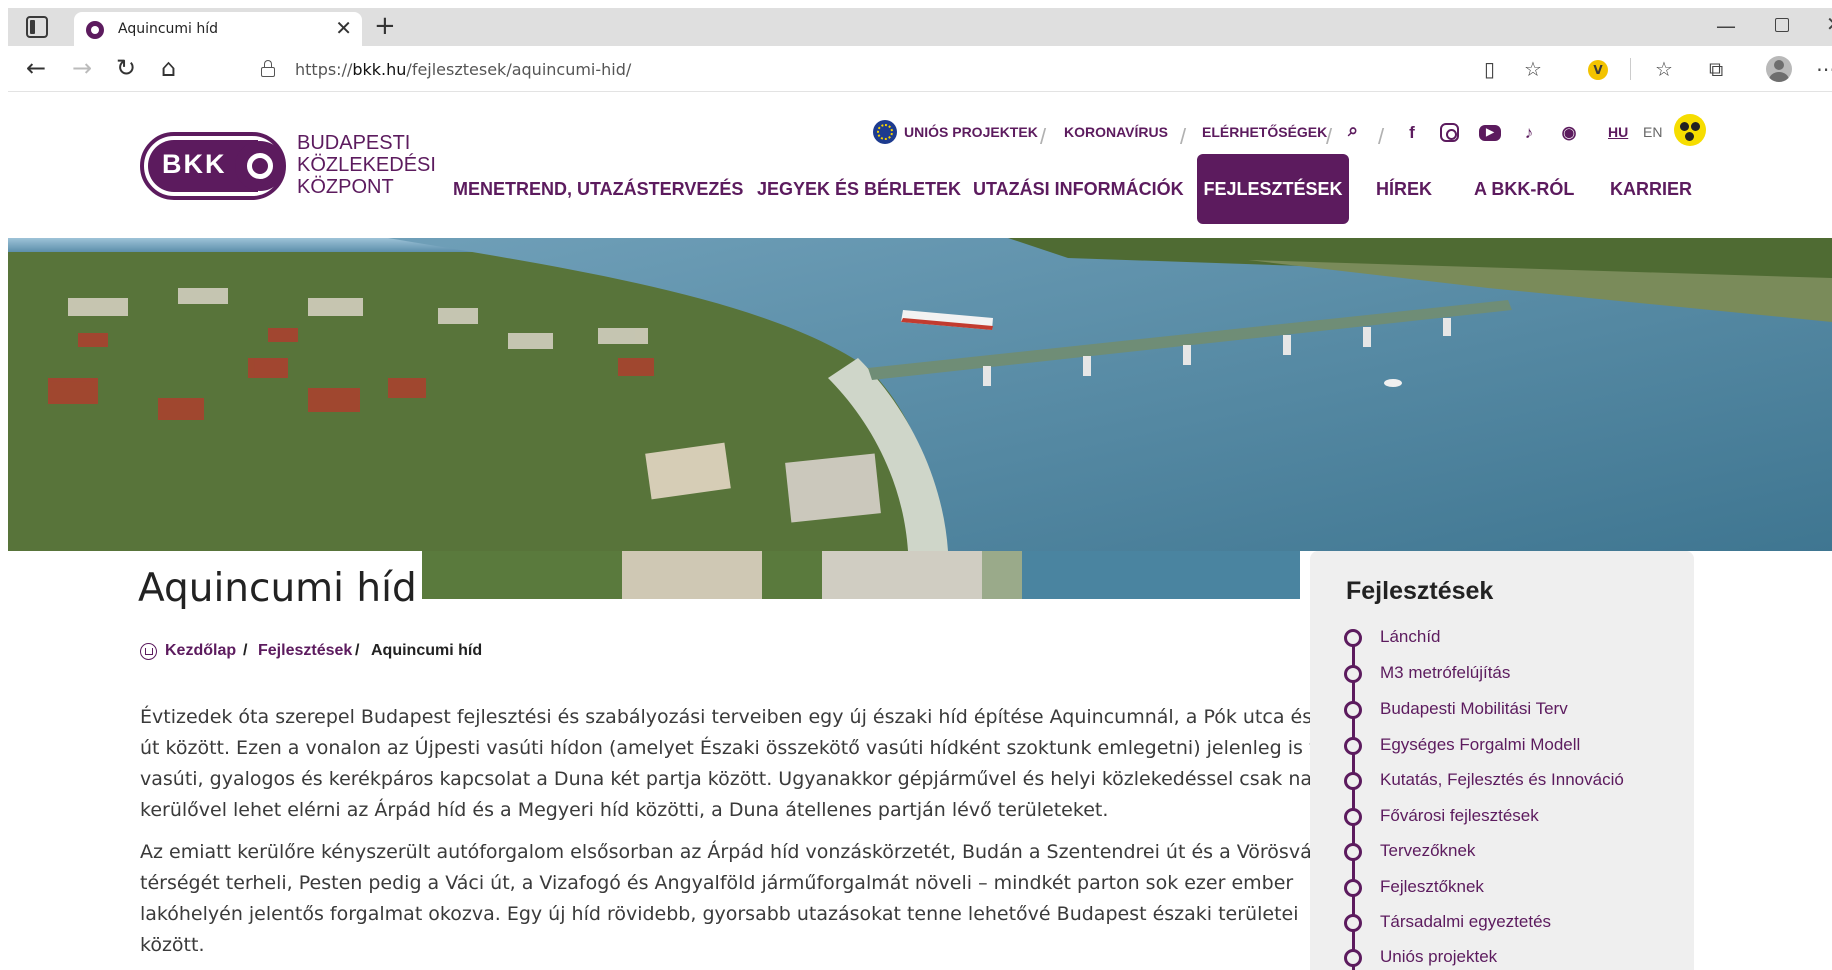  Describe the element at coordinates (1078, 189) in the screenshot. I see `nav-utazasi-informaciok: UTAZÁSI INFORMÁCIÓK` at that location.